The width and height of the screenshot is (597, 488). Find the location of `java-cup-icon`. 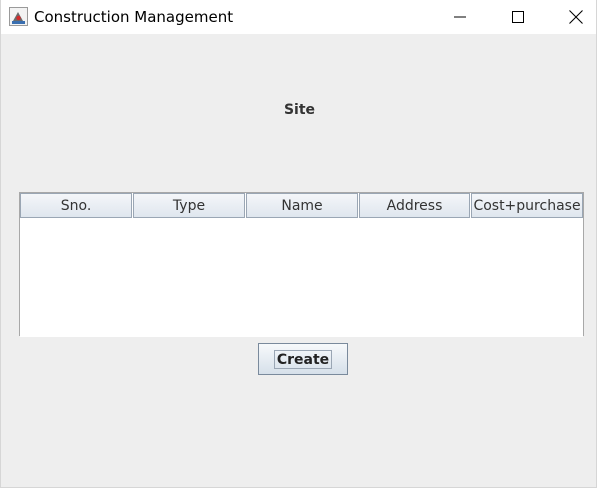

java-cup-icon is located at coordinates (18, 16).